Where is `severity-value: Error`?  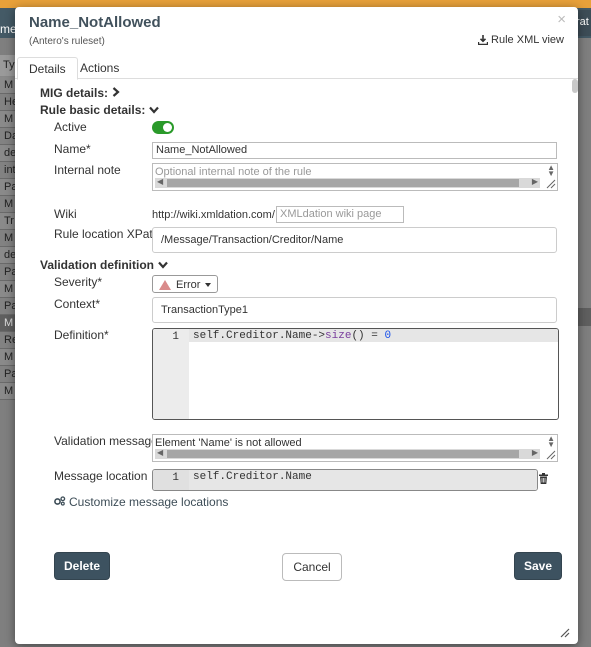
severity-value: Error is located at coordinates (188, 284).